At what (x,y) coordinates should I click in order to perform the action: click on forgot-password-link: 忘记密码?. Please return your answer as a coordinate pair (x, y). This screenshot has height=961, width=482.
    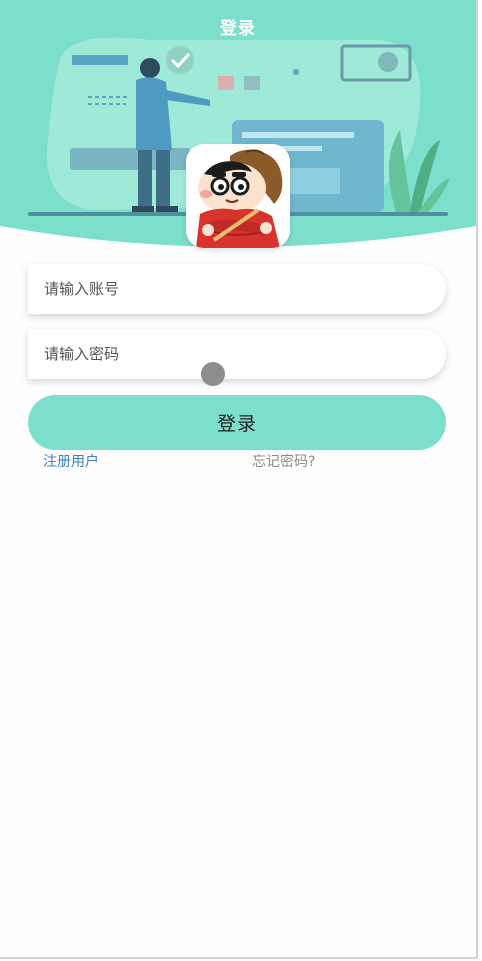
    Looking at the image, I should click on (283, 461).